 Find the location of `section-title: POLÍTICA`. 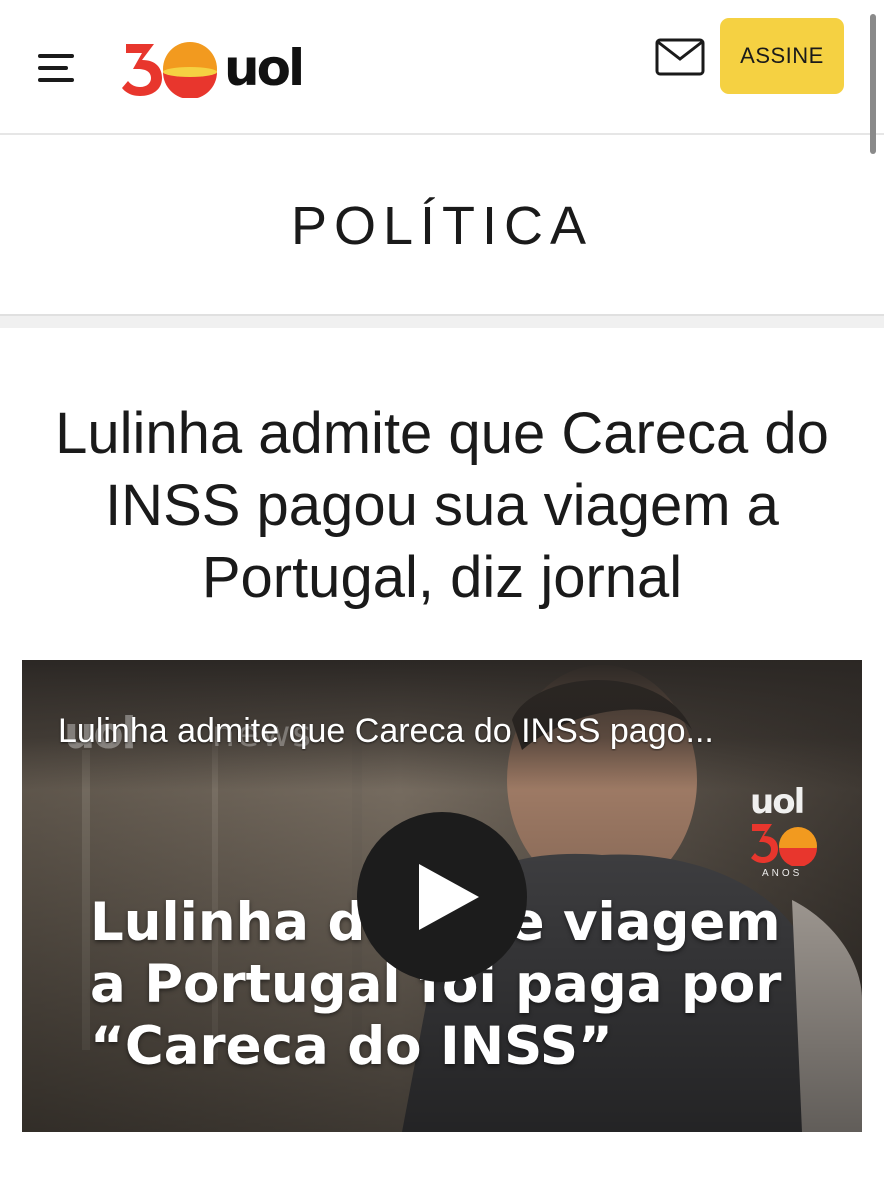

section-title: POLÍTICA is located at coordinates (442, 226).